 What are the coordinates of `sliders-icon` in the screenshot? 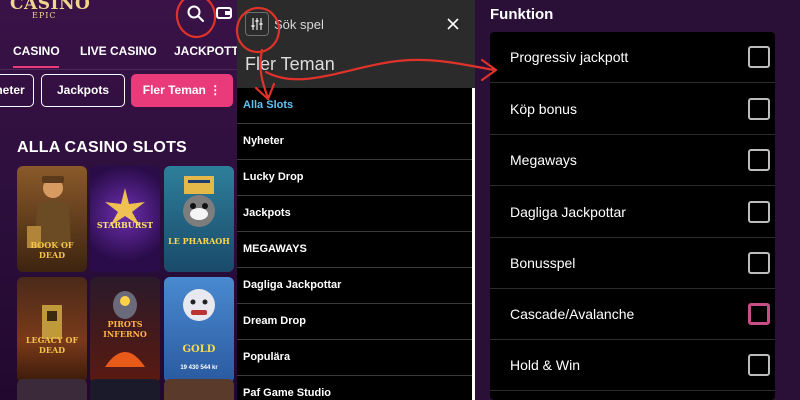 It's located at (257, 24).